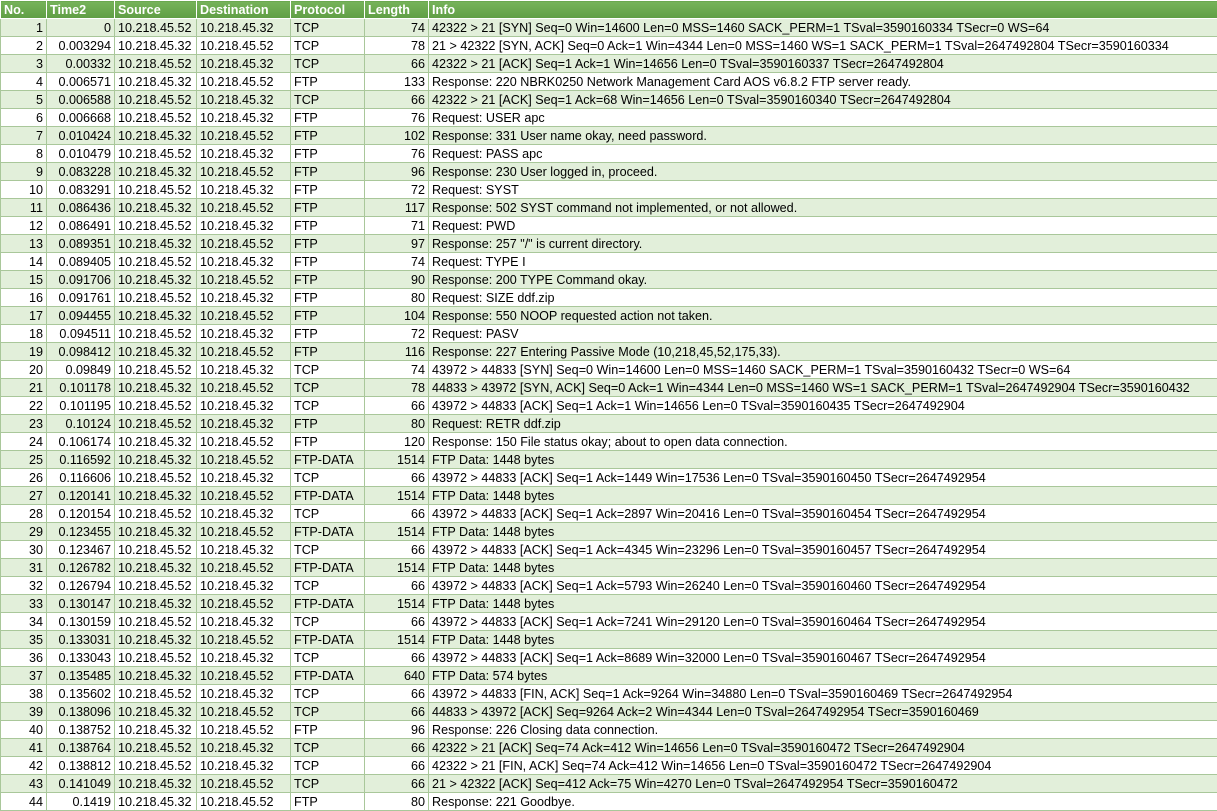  What do you see at coordinates (23, 279) in the screenshot?
I see `cell-no: 15` at bounding box center [23, 279].